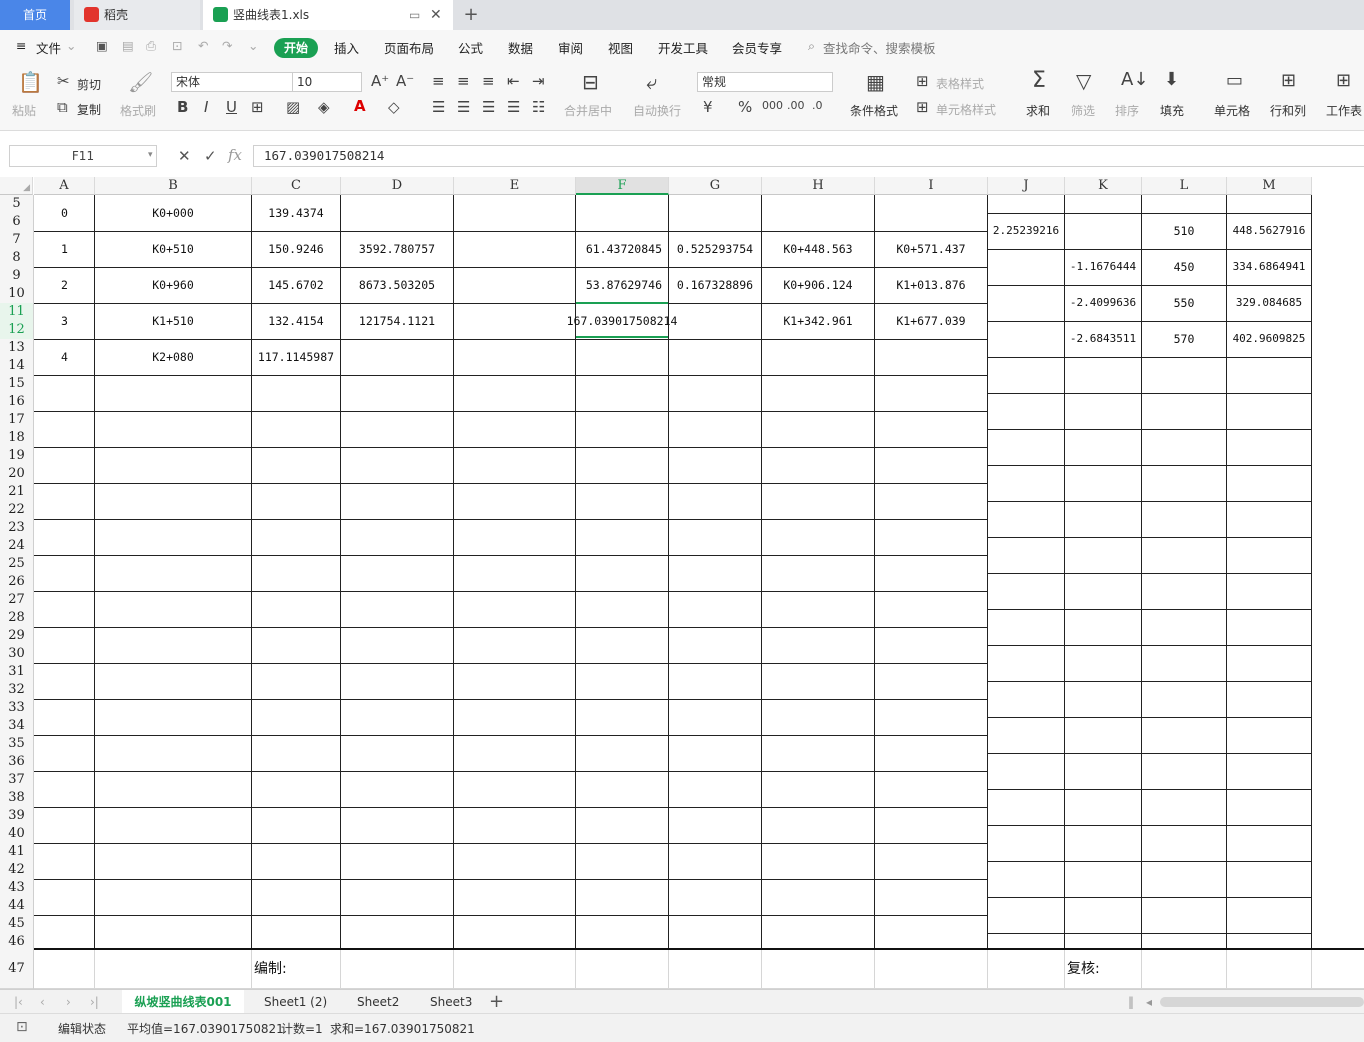  What do you see at coordinates (520, 47) in the screenshot?
I see `menu-data: 数据` at bounding box center [520, 47].